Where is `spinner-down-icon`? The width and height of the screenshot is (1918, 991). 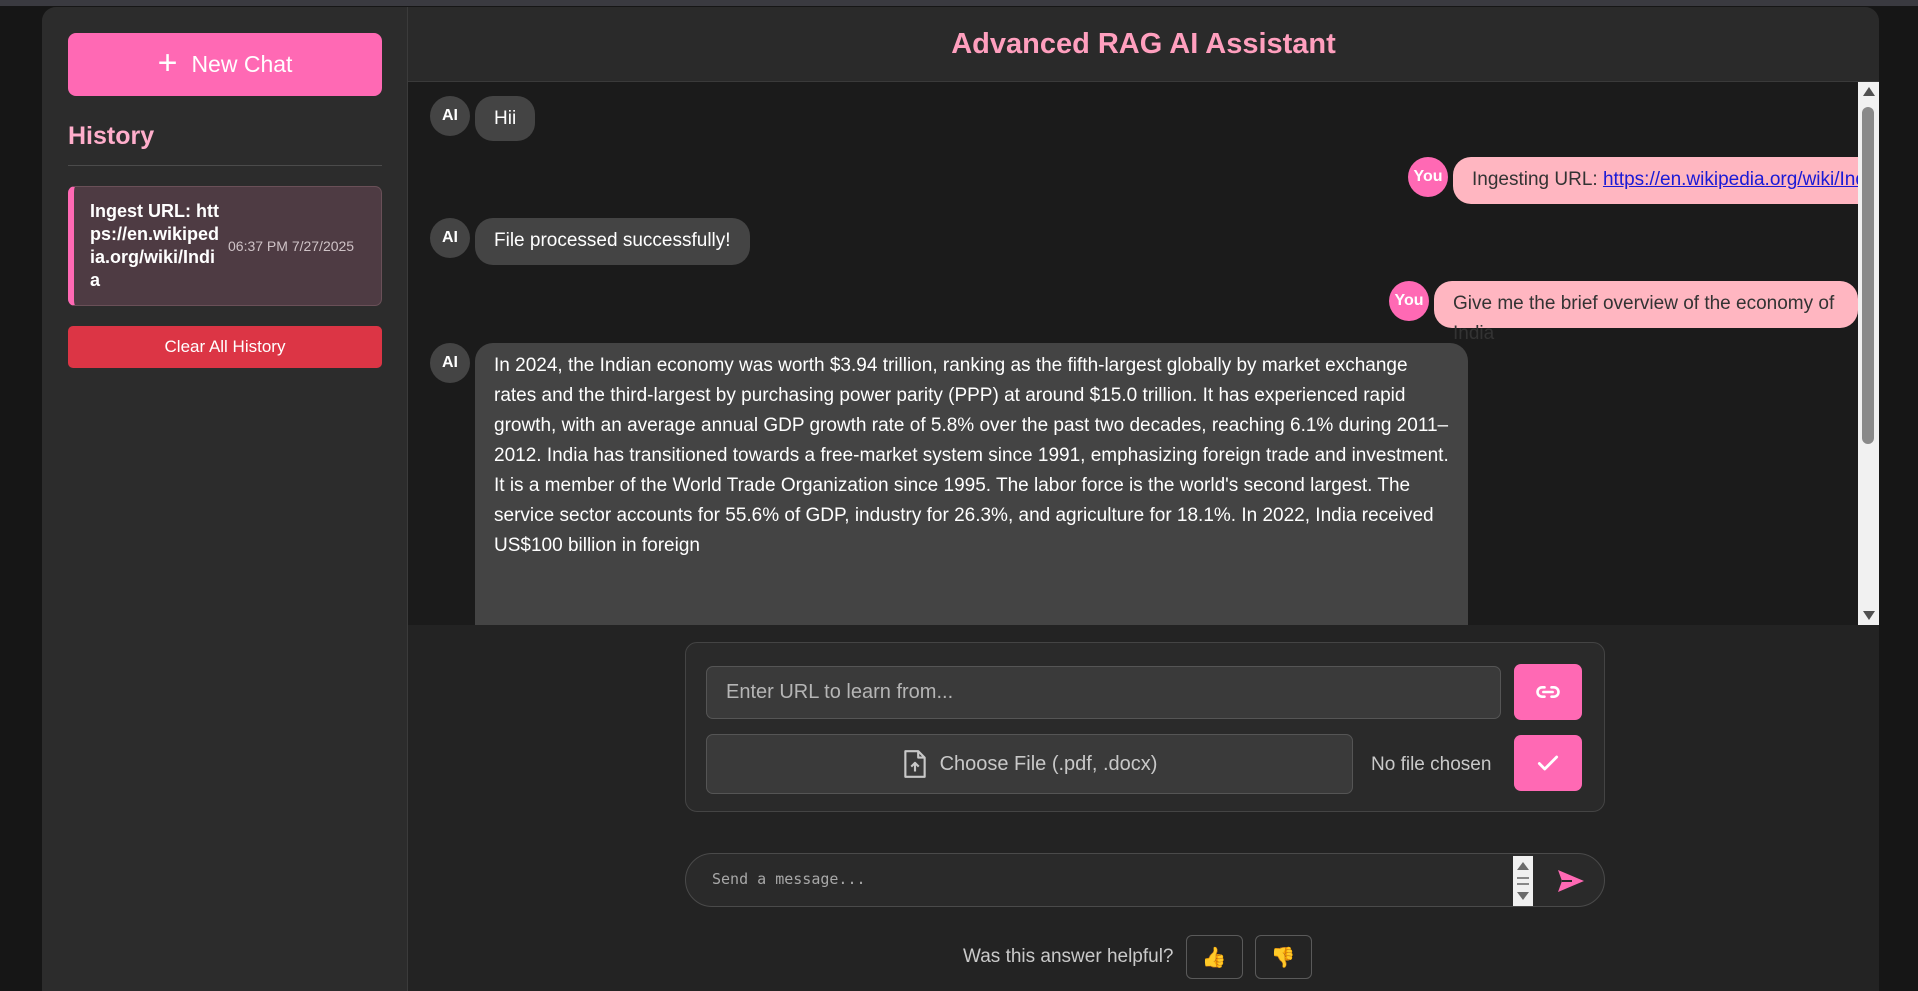
spinner-down-icon is located at coordinates (1523, 896).